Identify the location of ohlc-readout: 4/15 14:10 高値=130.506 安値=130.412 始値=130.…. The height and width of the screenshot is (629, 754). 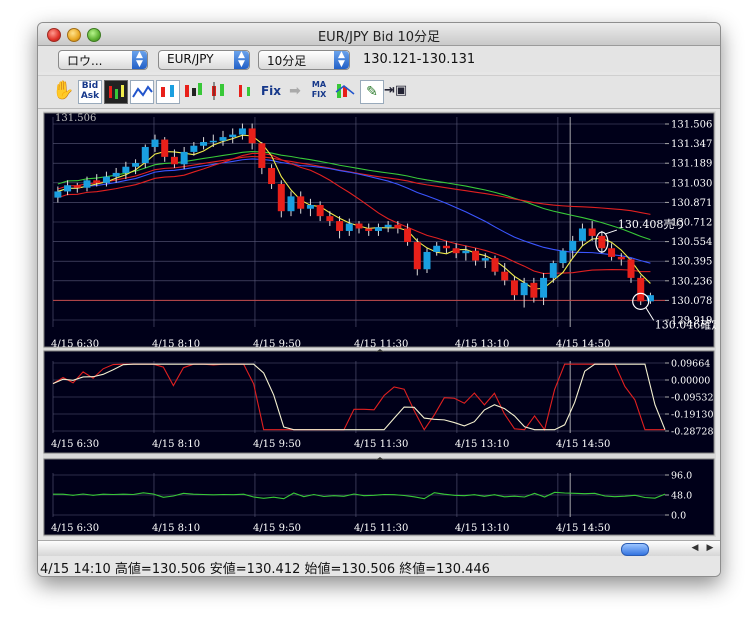
(265, 569).